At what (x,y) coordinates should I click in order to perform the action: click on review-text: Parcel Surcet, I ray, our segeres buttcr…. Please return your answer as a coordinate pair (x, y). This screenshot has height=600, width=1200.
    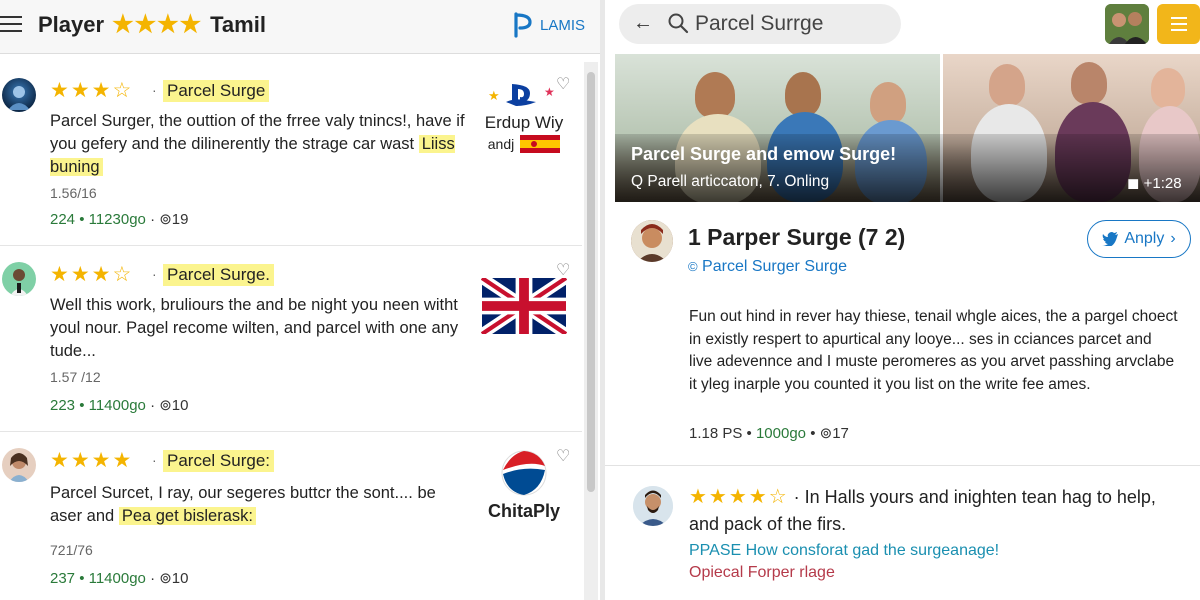
    Looking at the image, I should click on (260, 505).